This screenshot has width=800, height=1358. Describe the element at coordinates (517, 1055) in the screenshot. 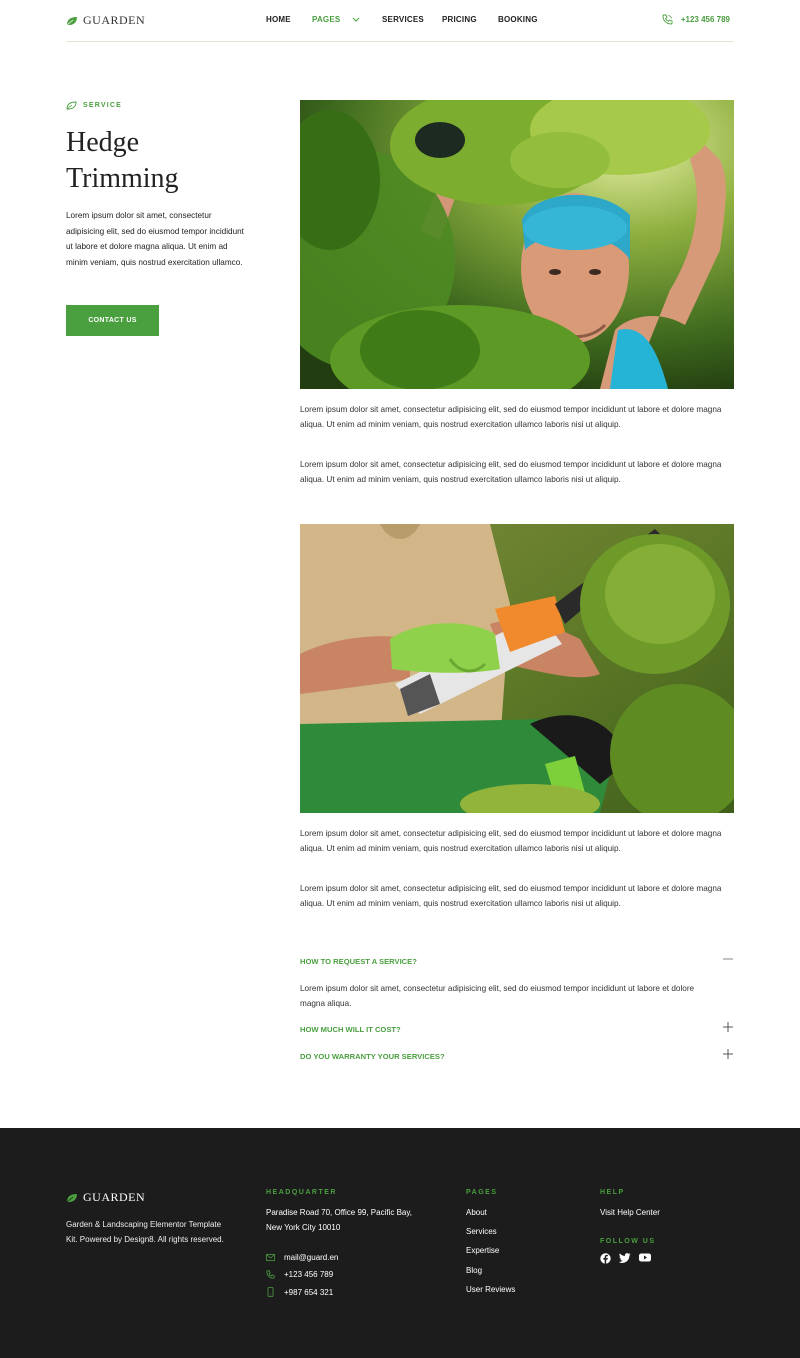

I see `faq-question: DO YOU WARRANTY YOUR SERVICES?` at that location.